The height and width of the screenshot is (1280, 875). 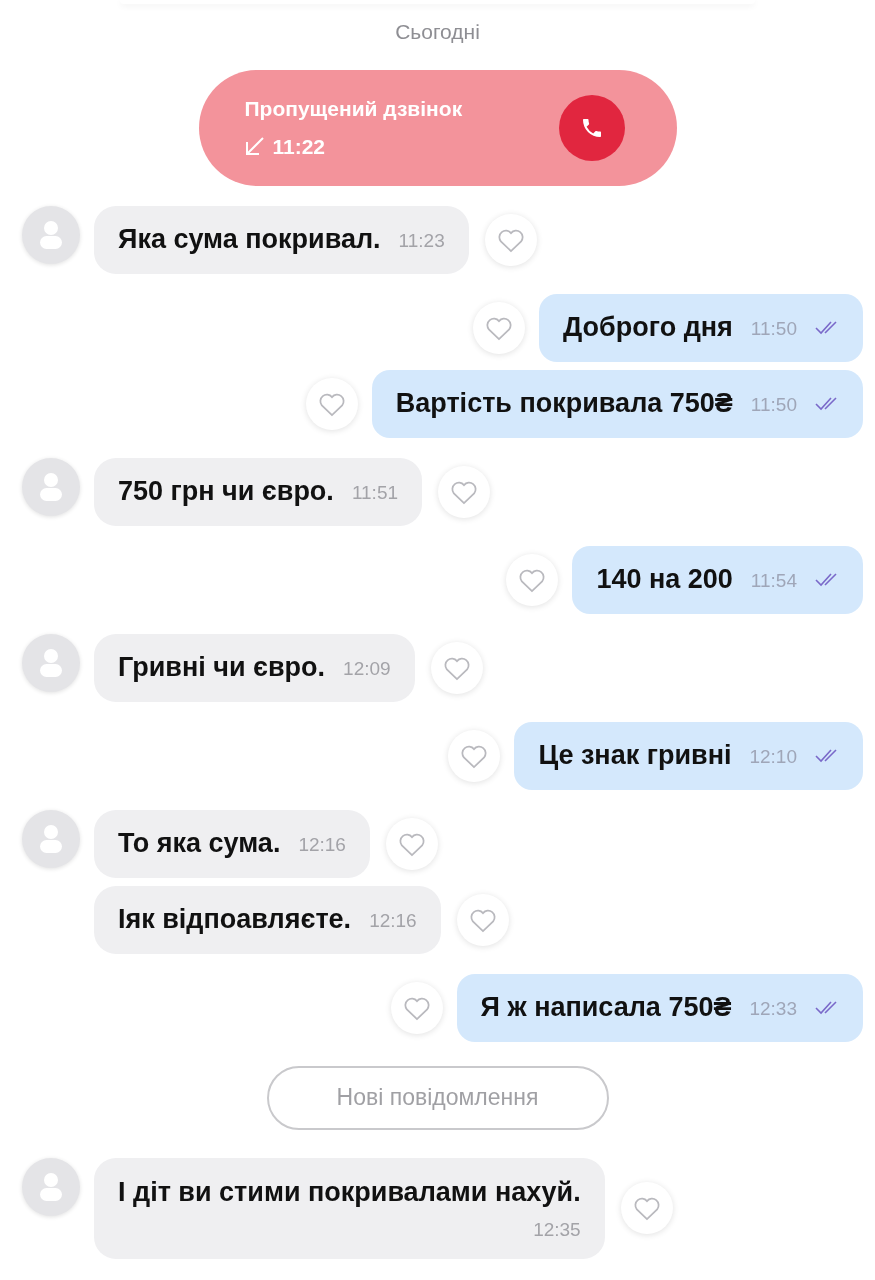 I want to click on missed-call-time: 11:22, so click(x=299, y=146).